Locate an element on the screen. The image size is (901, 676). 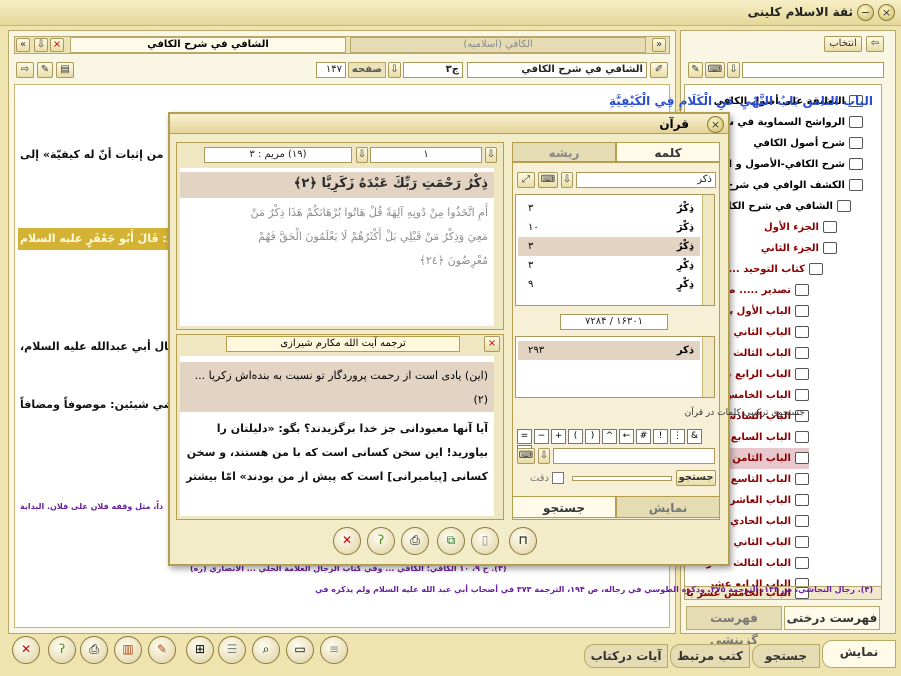
exact-checkbox: دقت is located at coordinates (542, 479).